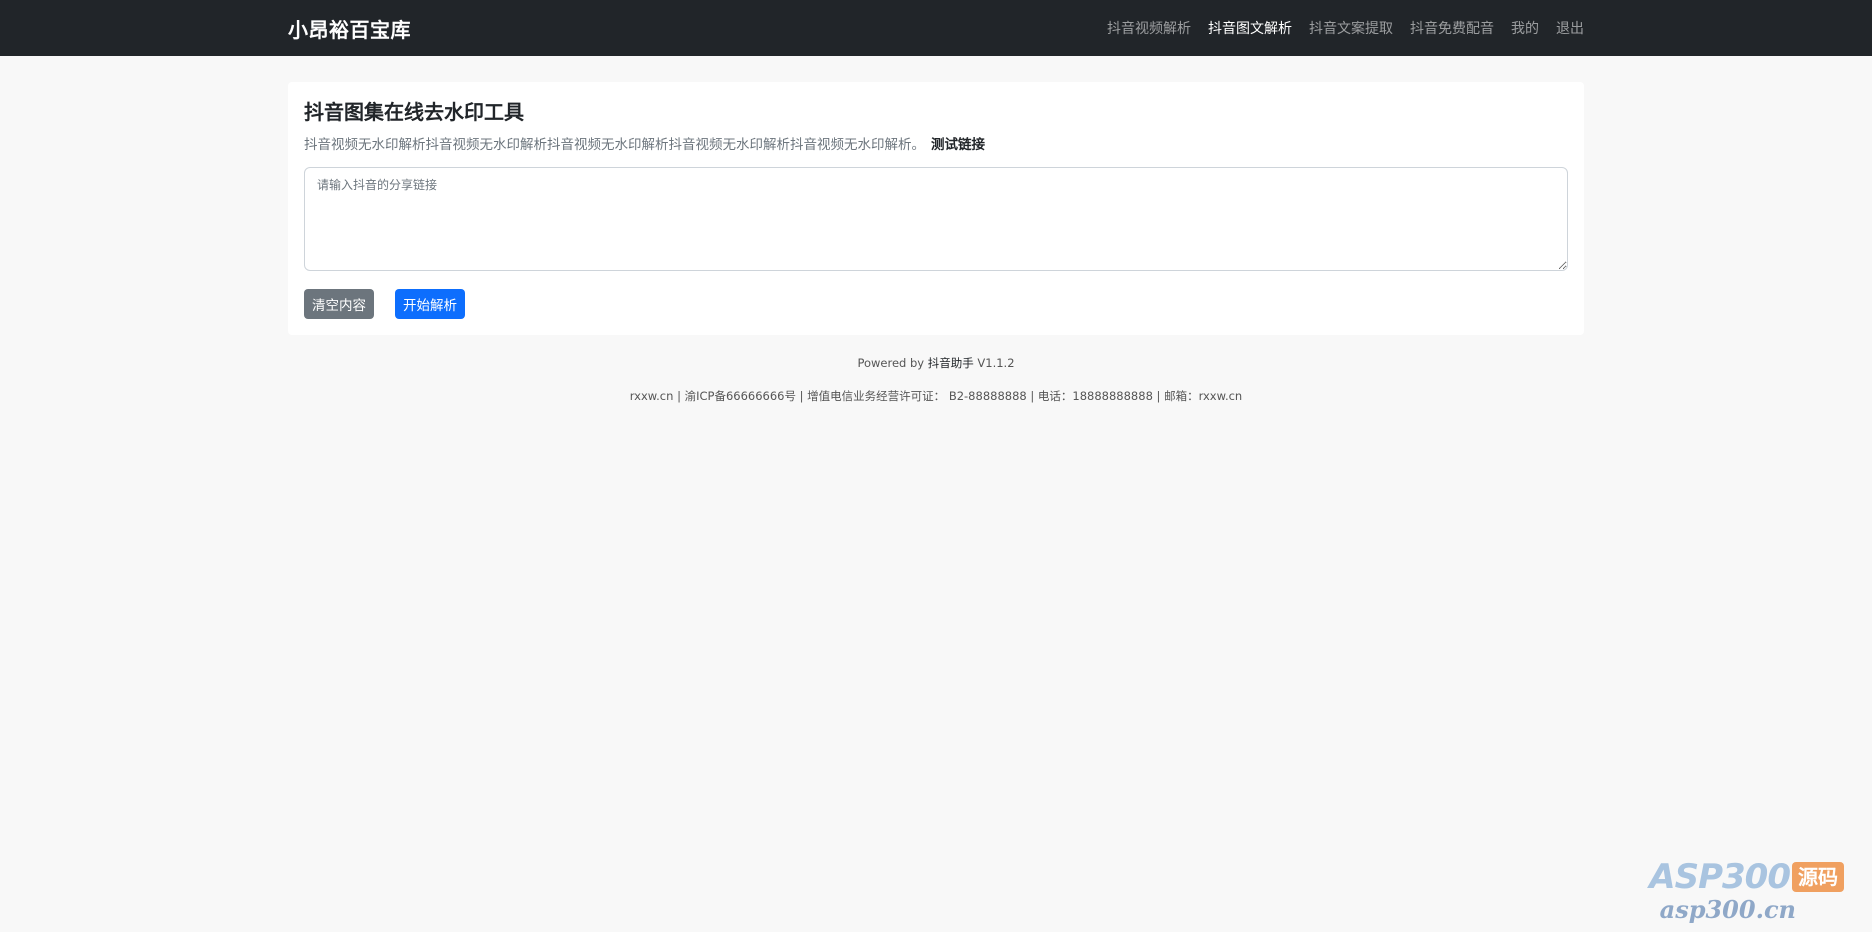  What do you see at coordinates (1452, 28) in the screenshot?
I see `nav-link-free-dubbing: 抖音免费配音` at bounding box center [1452, 28].